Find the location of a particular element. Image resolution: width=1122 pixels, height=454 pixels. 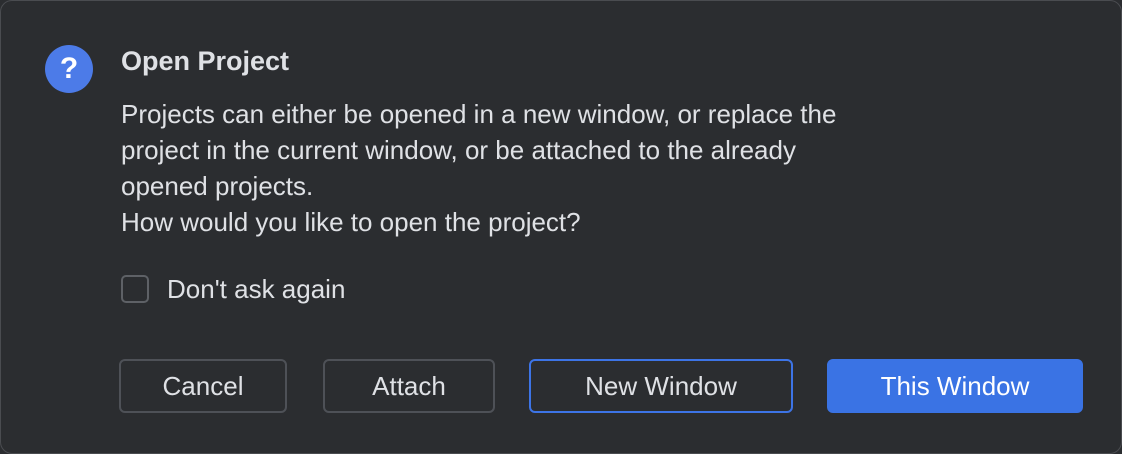

question-glyph: ? is located at coordinates (69, 68).